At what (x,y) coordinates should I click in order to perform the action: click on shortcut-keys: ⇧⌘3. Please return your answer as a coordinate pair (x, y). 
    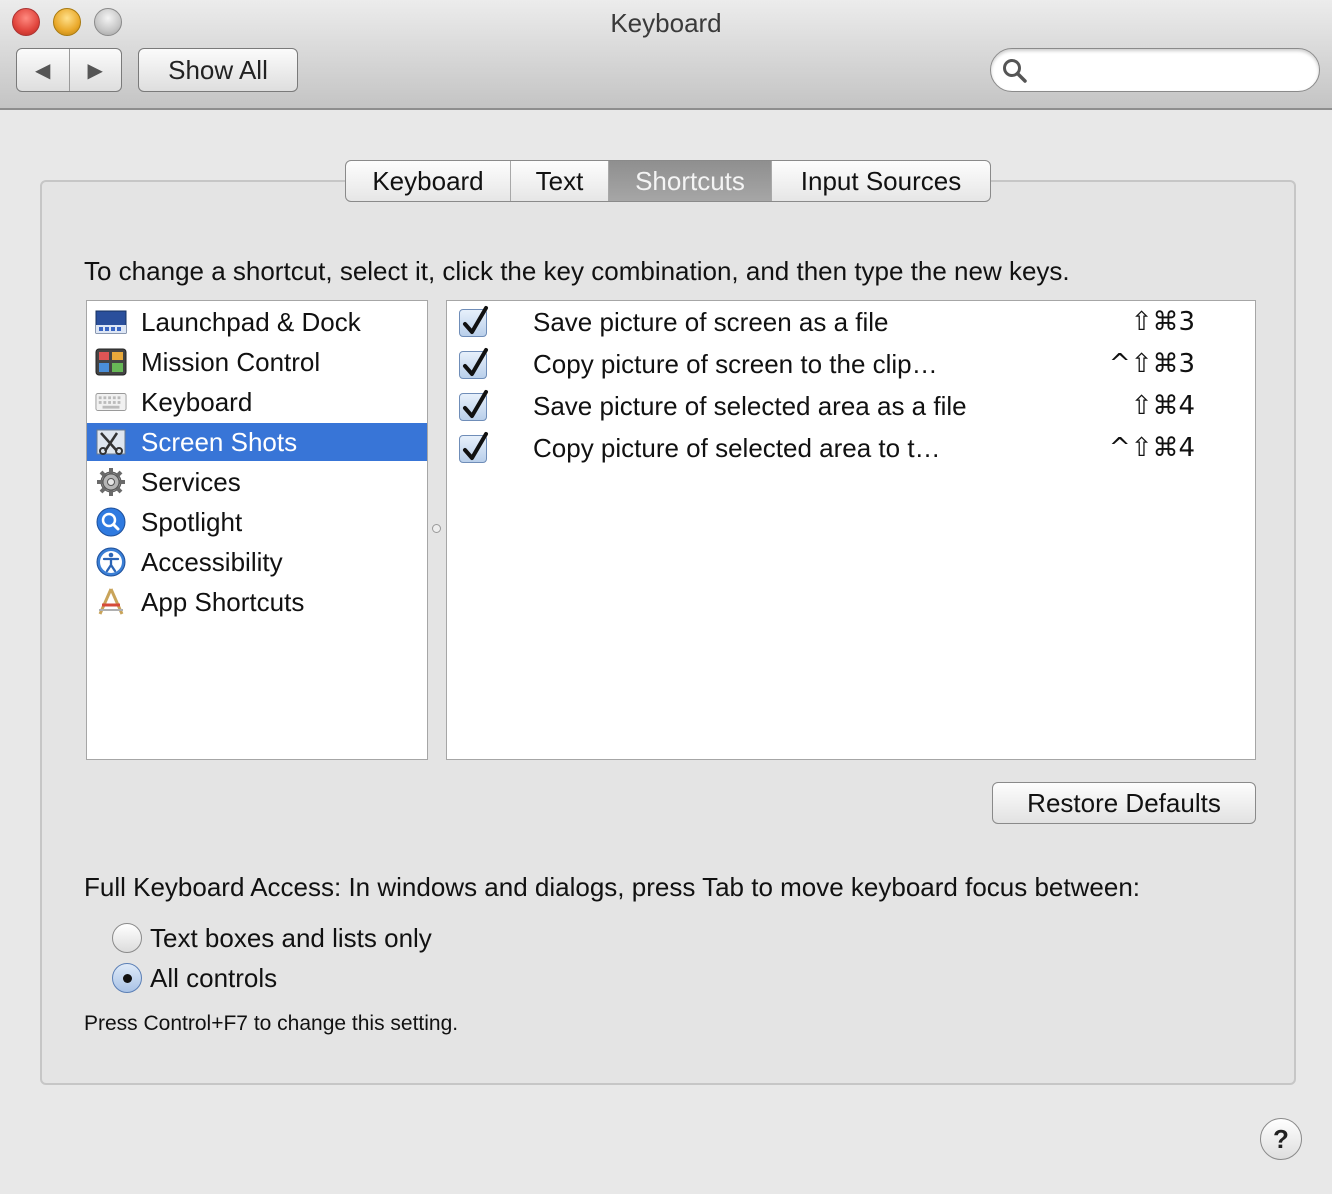
    Looking at the image, I should click on (1163, 322).